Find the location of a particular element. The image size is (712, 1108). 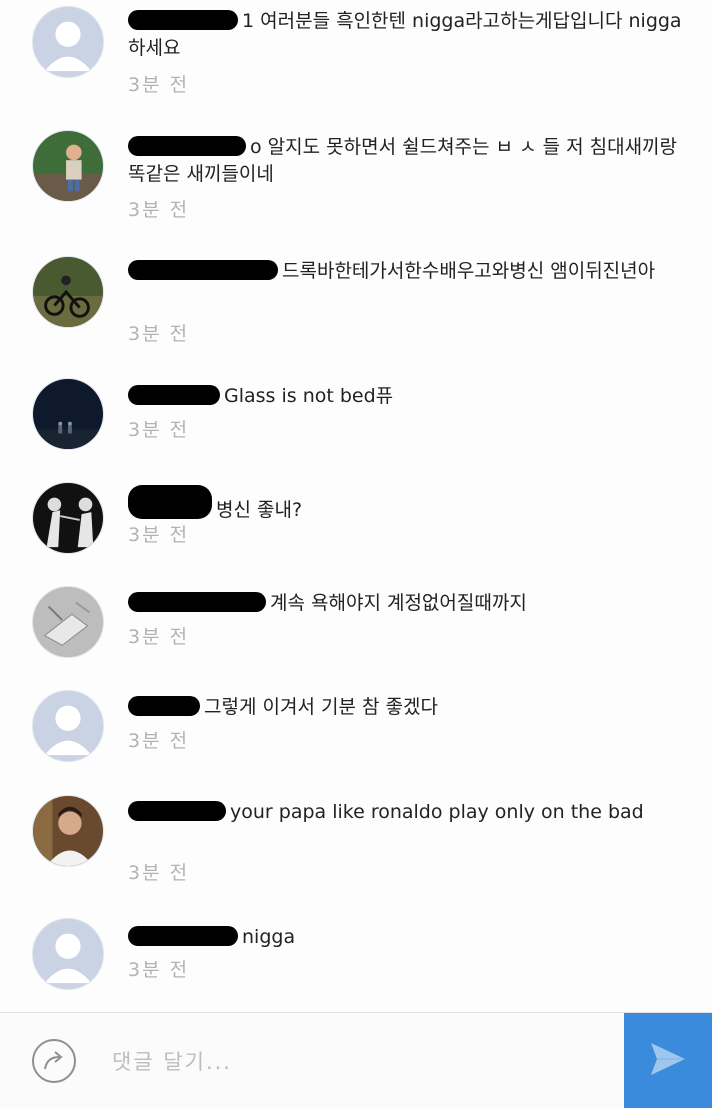

cyclists-photo is located at coordinates (68, 292).